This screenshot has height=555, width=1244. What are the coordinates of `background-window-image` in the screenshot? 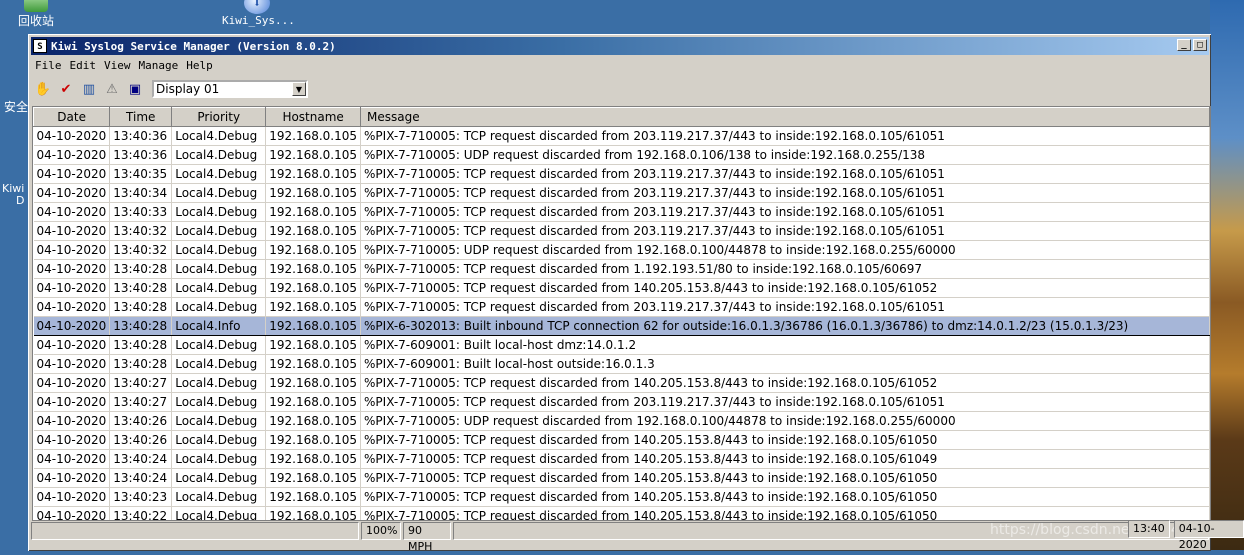 It's located at (1227, 275).